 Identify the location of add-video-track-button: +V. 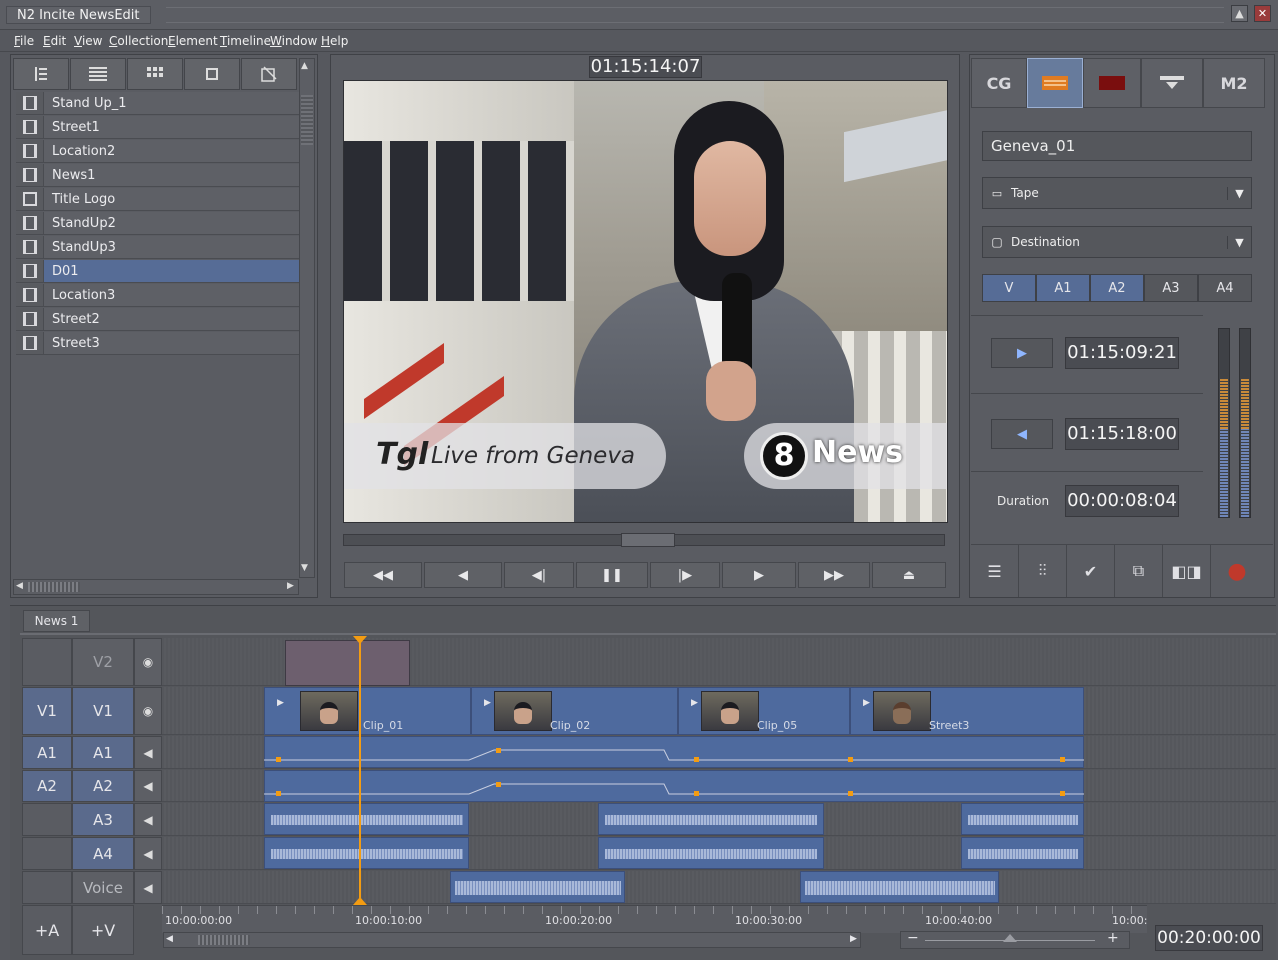
(103, 930).